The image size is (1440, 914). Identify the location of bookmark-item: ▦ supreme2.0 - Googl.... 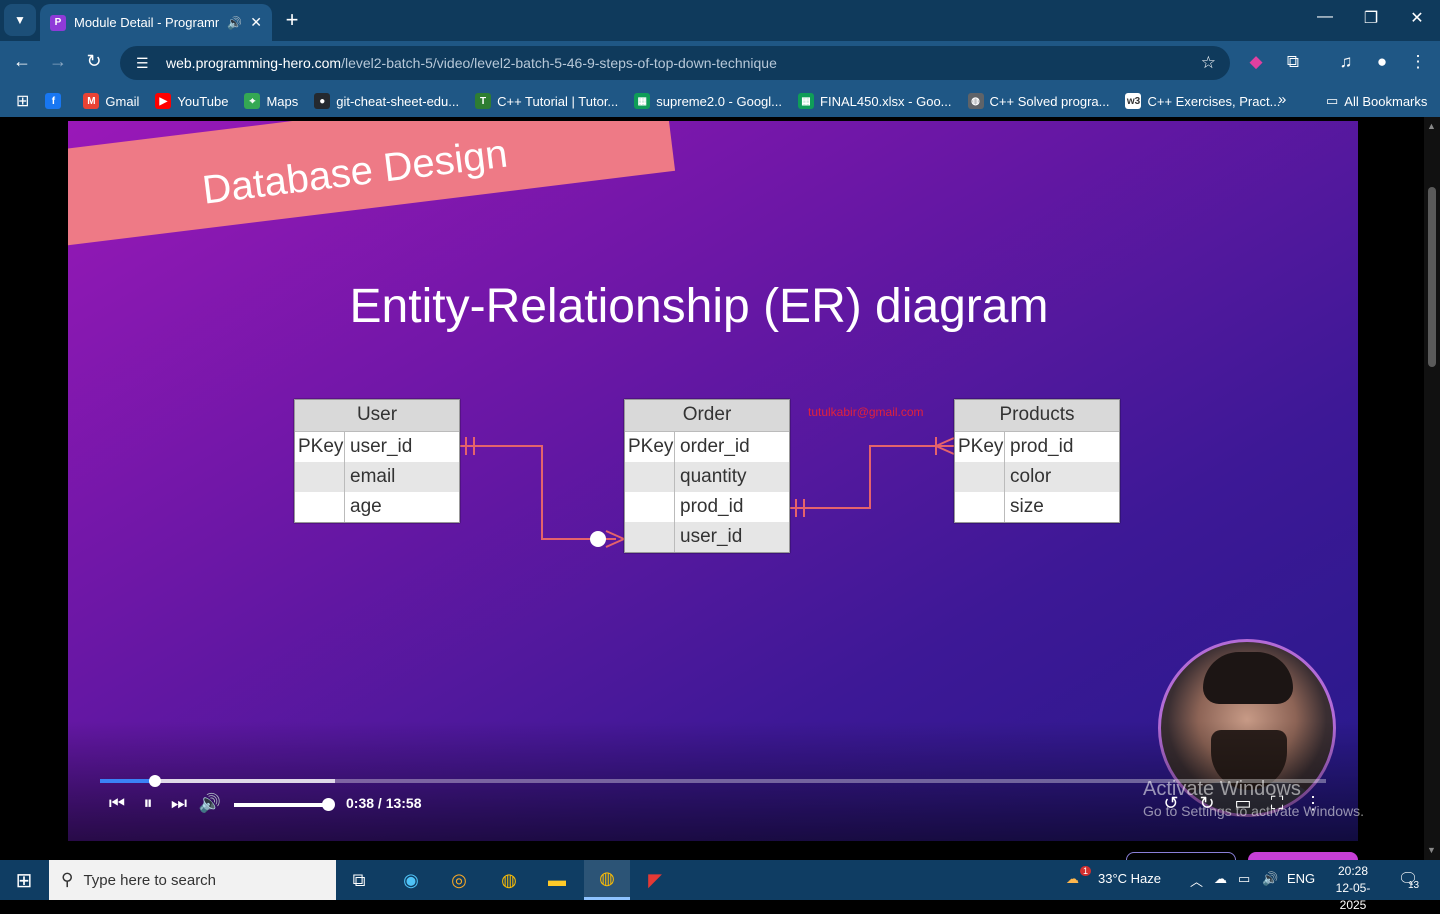
(708, 101).